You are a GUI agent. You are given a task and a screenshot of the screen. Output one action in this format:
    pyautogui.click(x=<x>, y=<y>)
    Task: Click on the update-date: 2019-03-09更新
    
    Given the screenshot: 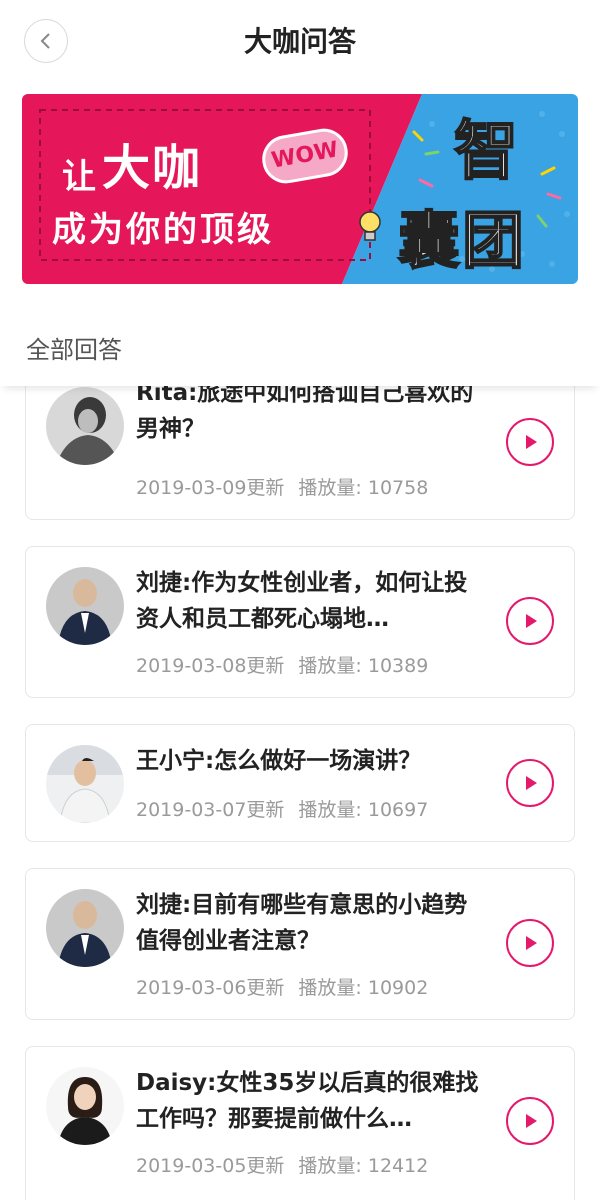 What is the action you would take?
    pyautogui.click(x=210, y=488)
    